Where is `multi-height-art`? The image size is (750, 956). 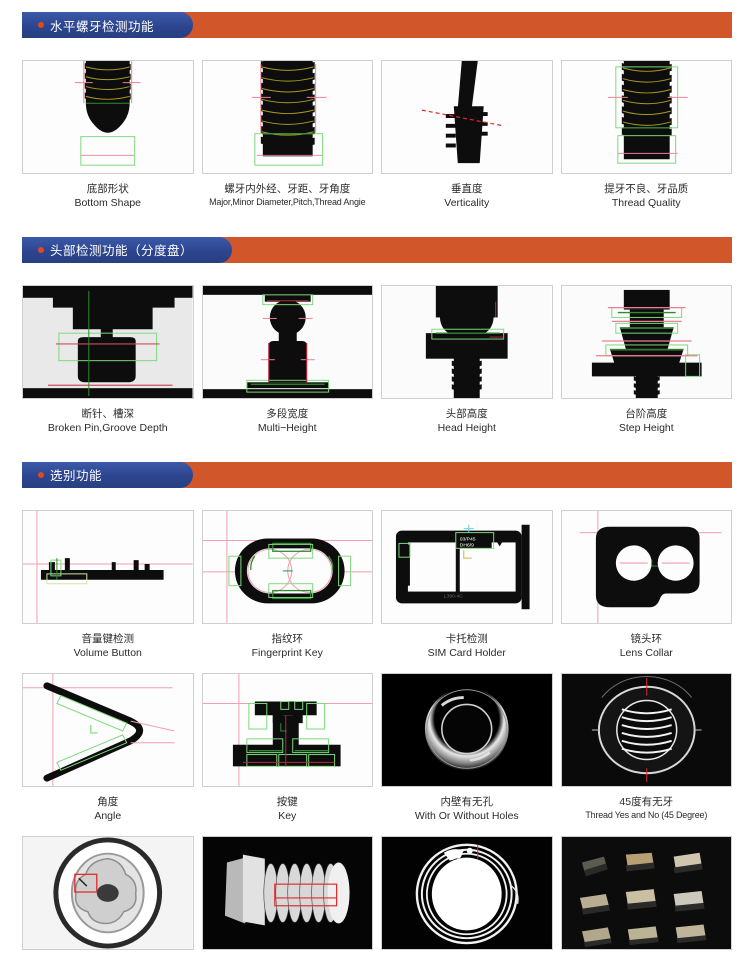
multi-height-art is located at coordinates (287, 341).